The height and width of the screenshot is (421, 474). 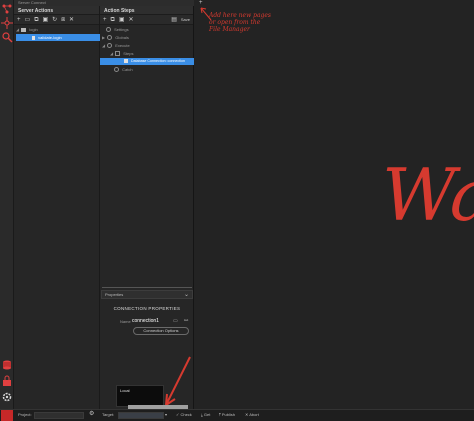 I want to click on connection-properties-title: CONNECTION PROPERTIES, so click(x=147, y=308).